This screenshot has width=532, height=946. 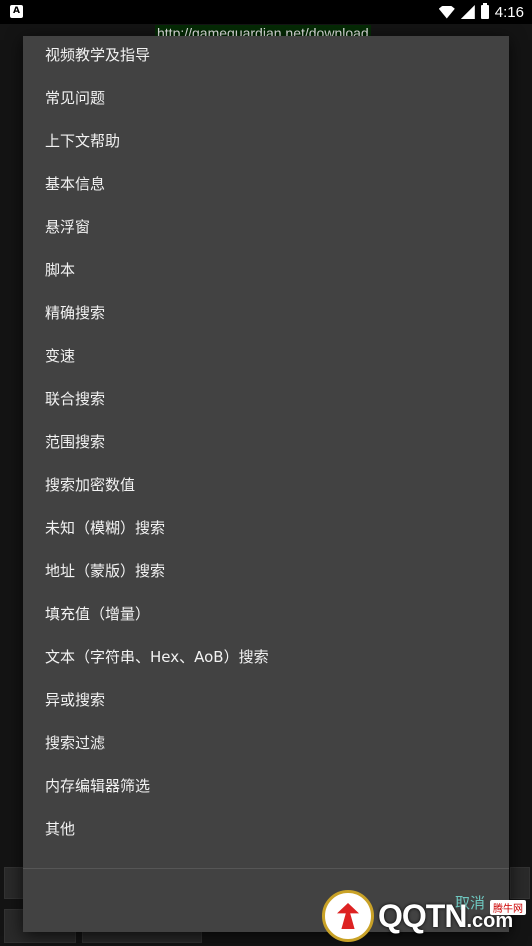 I want to click on menu-item: 悬浮窗, so click(x=266, y=237).